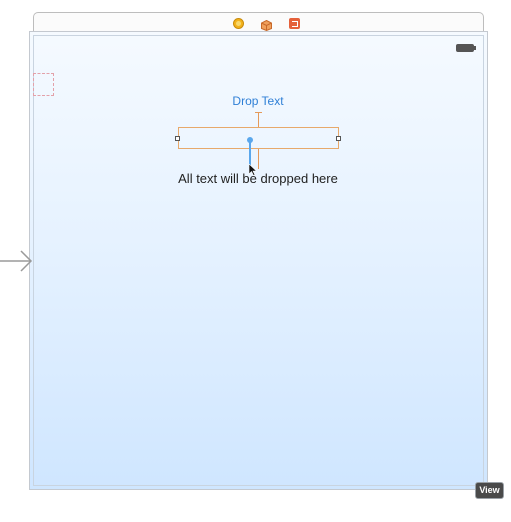 The height and width of the screenshot is (522, 511). Describe the element at coordinates (258, 138) in the screenshot. I see `drop-text-field` at that location.